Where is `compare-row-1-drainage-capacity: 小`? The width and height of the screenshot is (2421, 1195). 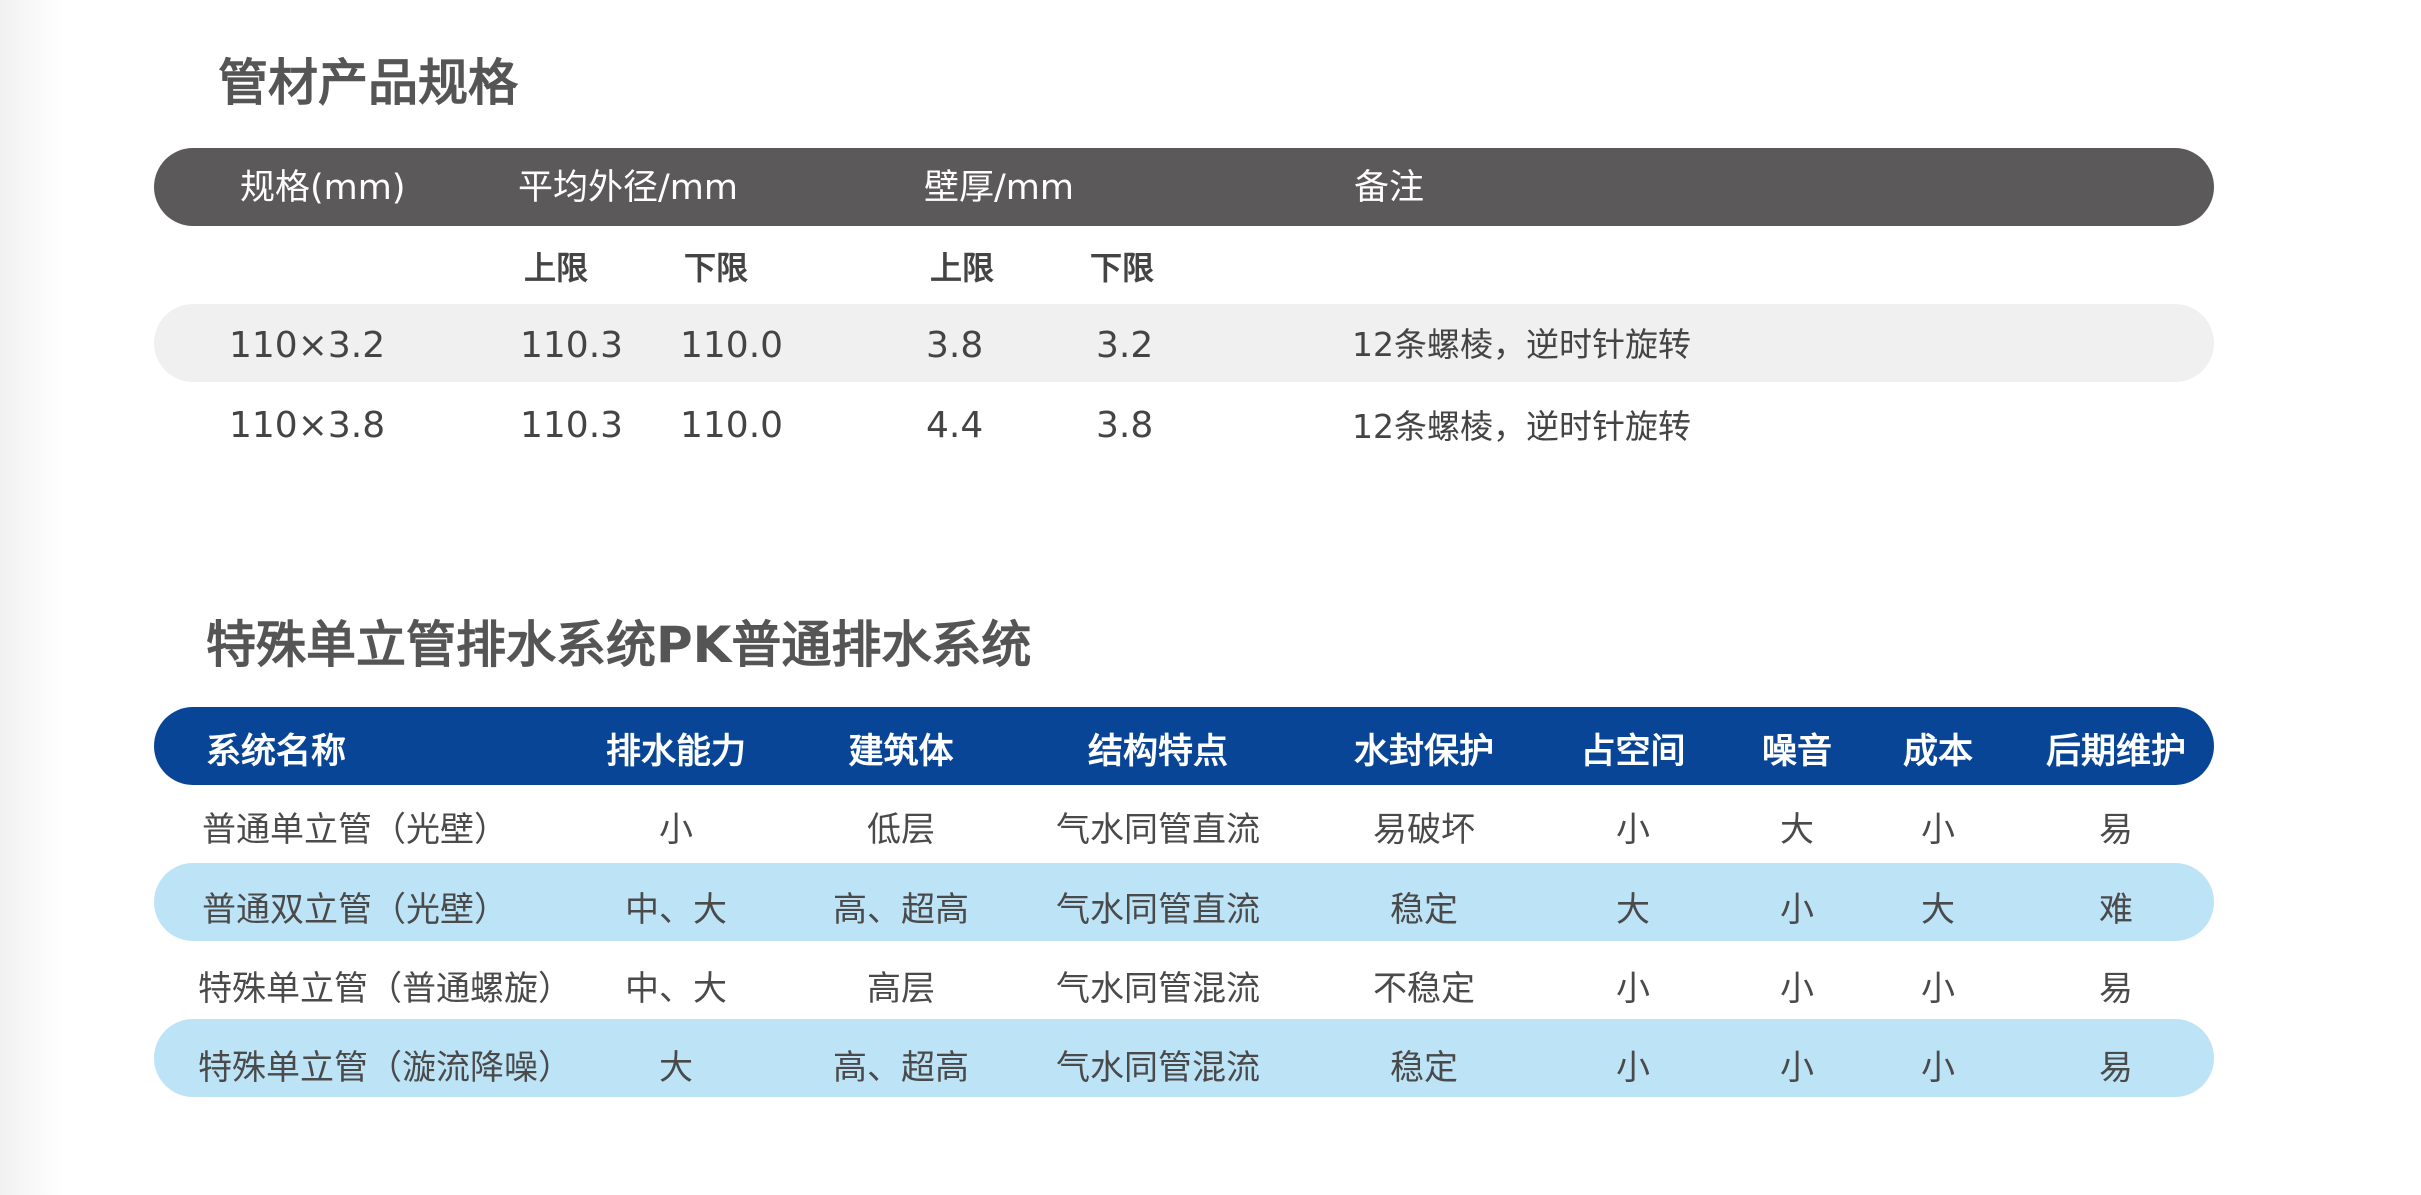 compare-row-1-drainage-capacity: 小 is located at coordinates (676, 830).